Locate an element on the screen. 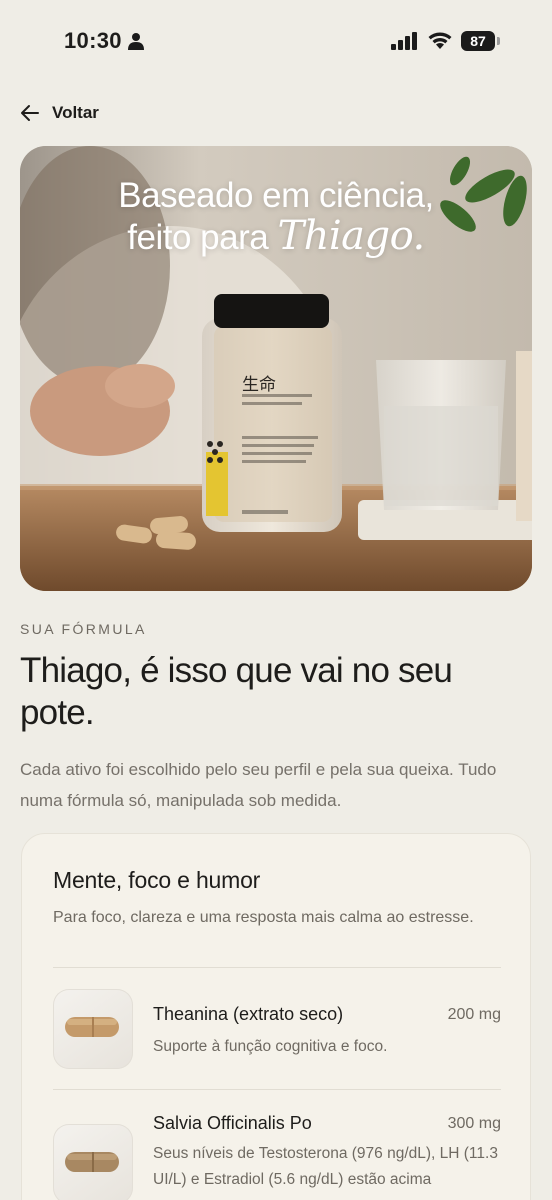 The height and width of the screenshot is (1200, 552). status-bar: 10:30 87 is located at coordinates (276, 41).